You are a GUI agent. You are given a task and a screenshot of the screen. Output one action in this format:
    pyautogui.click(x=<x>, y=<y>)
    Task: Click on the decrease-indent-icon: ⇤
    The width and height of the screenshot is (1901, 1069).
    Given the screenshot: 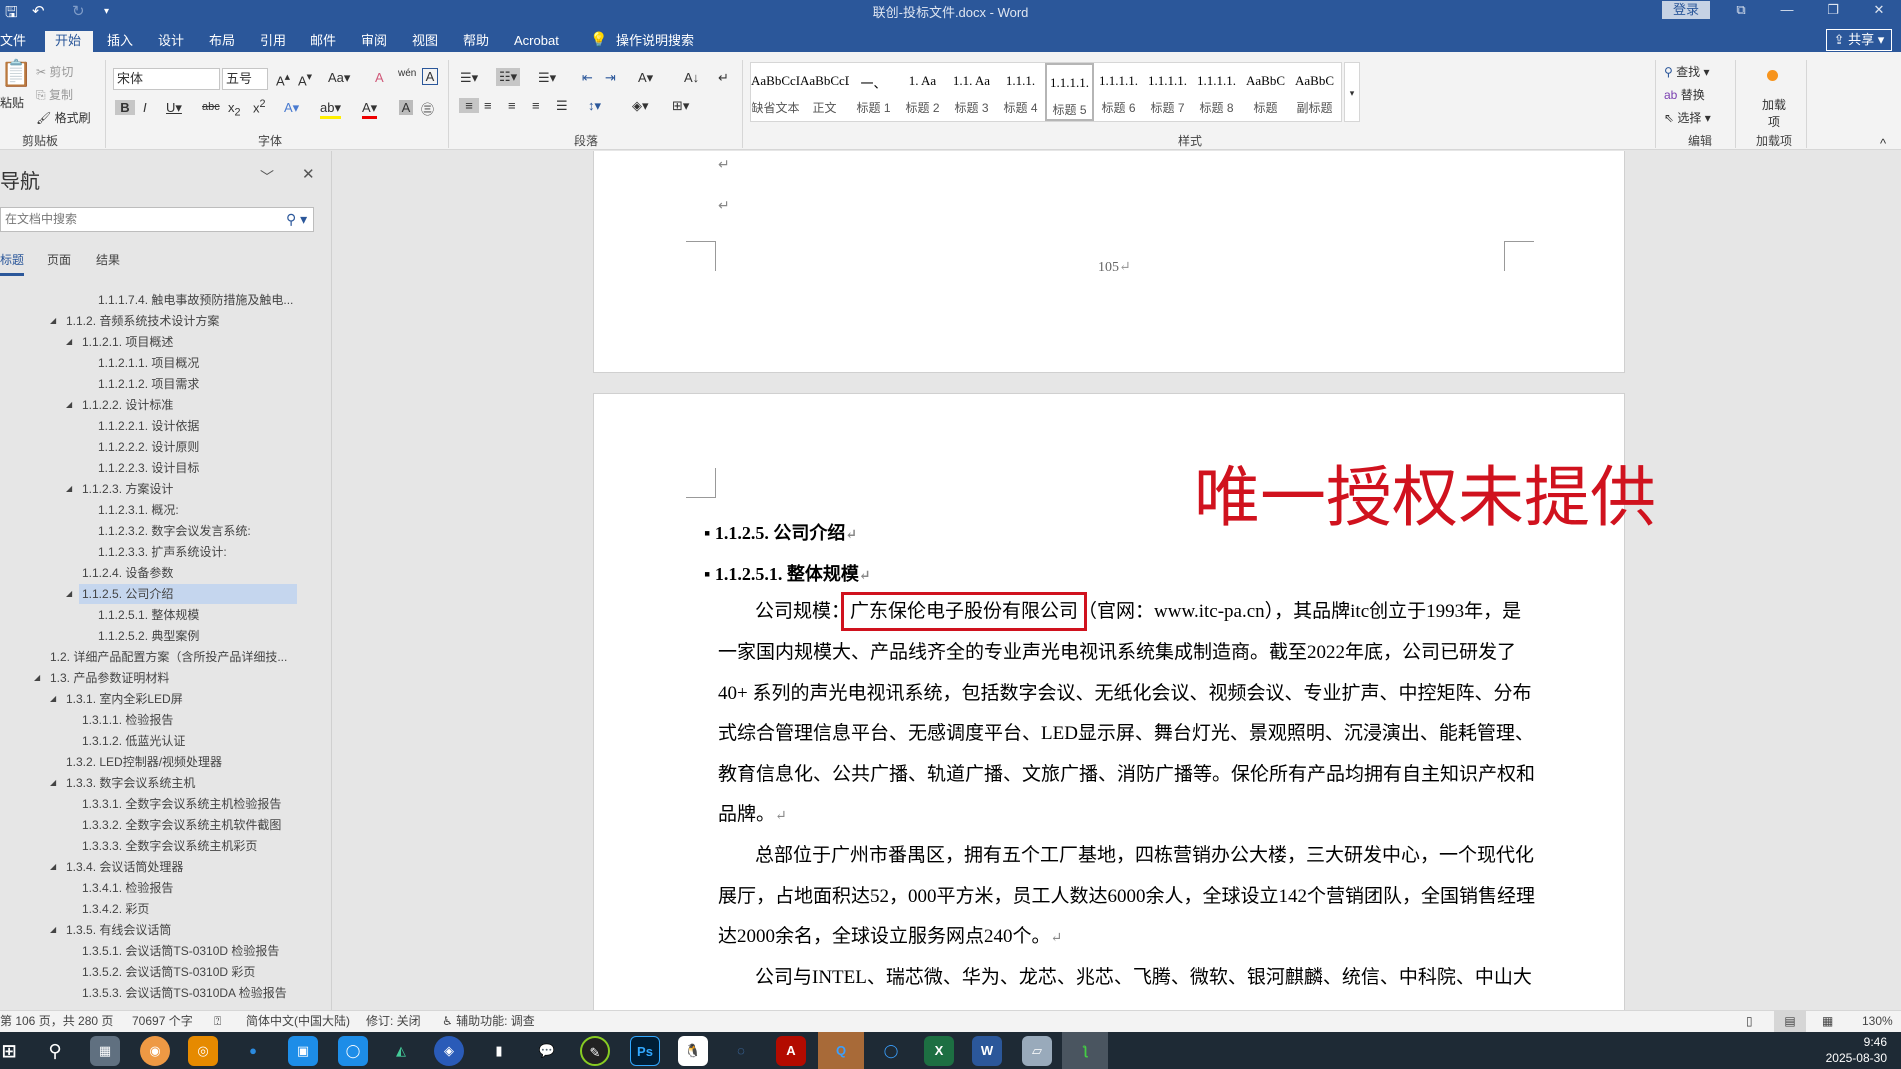 What is the action you would take?
    pyautogui.click(x=587, y=78)
    